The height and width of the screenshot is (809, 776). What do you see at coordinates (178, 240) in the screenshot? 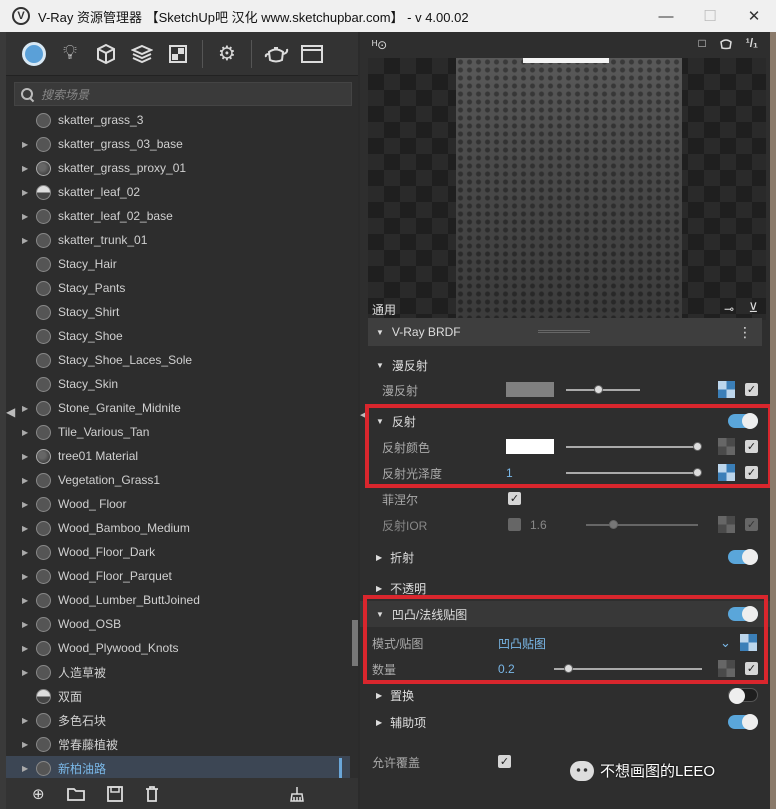
I see `material-list-item: ▶ skatter_trunk_01` at bounding box center [178, 240].